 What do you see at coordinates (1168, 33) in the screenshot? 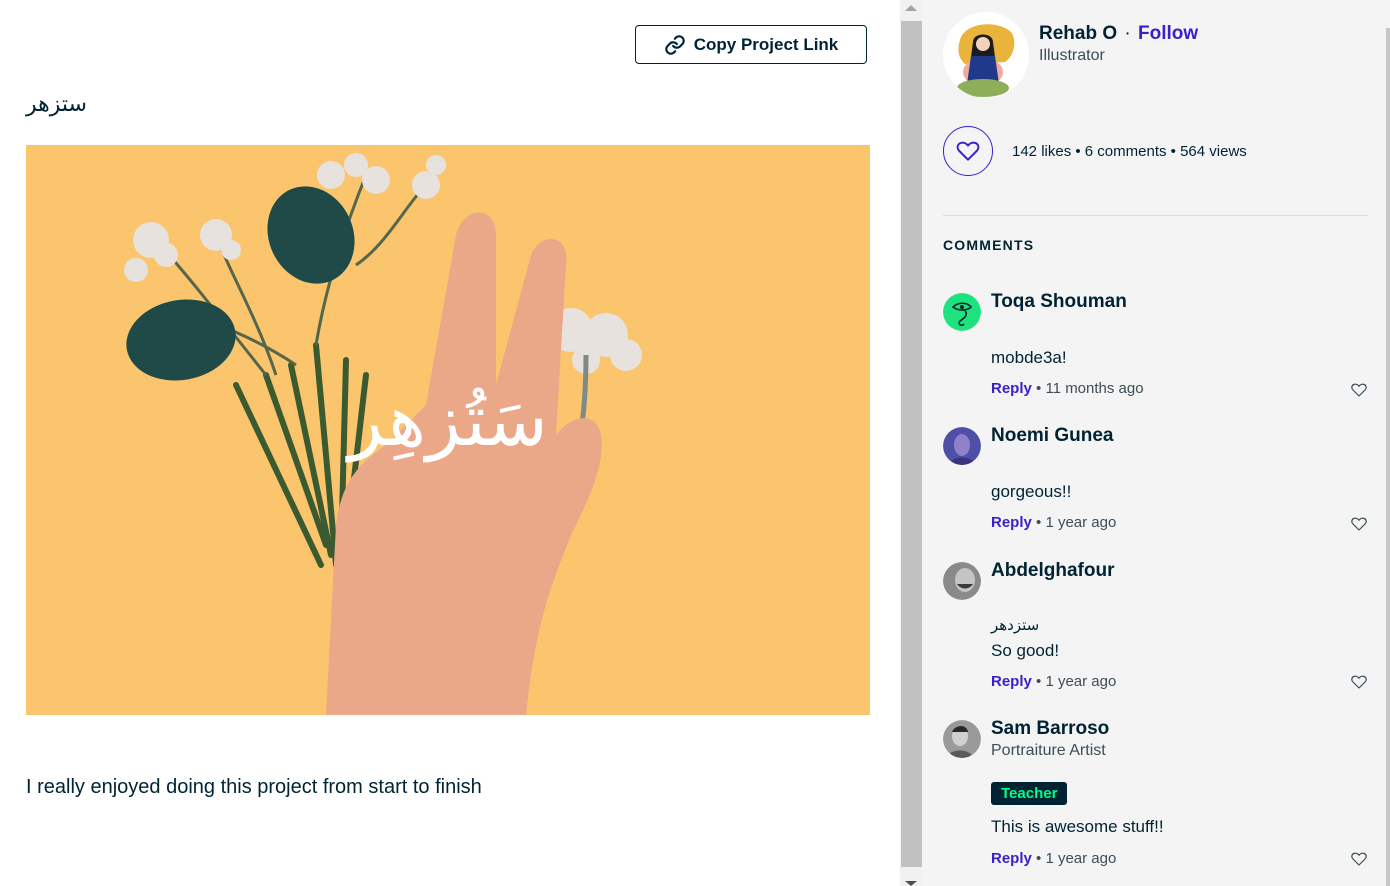
I see `follow-button: Follow` at bounding box center [1168, 33].